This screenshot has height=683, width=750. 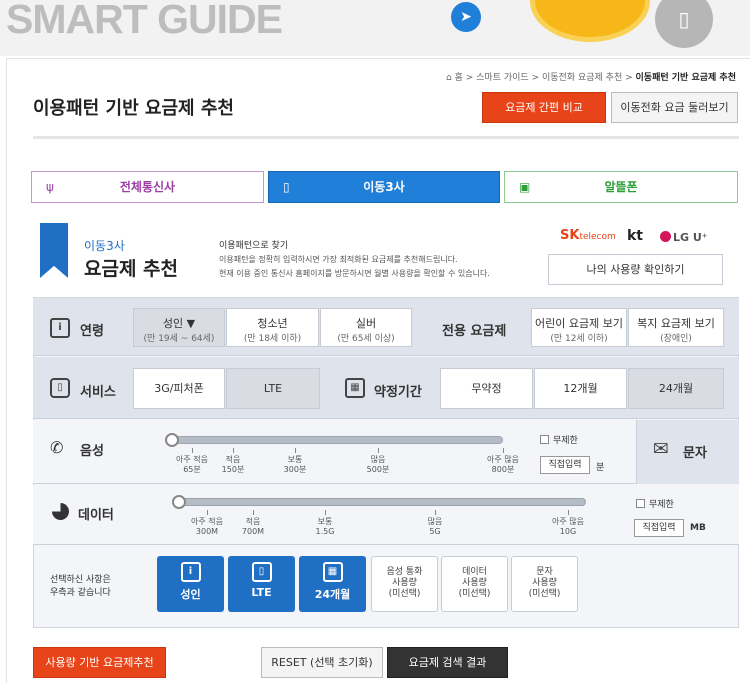 What do you see at coordinates (338, 259) in the screenshot?
I see `banner-desc-line: 이용패턴을 정확히 입력하시면 가장 최적화된 요금제를 추천해드립니다.` at bounding box center [338, 259].